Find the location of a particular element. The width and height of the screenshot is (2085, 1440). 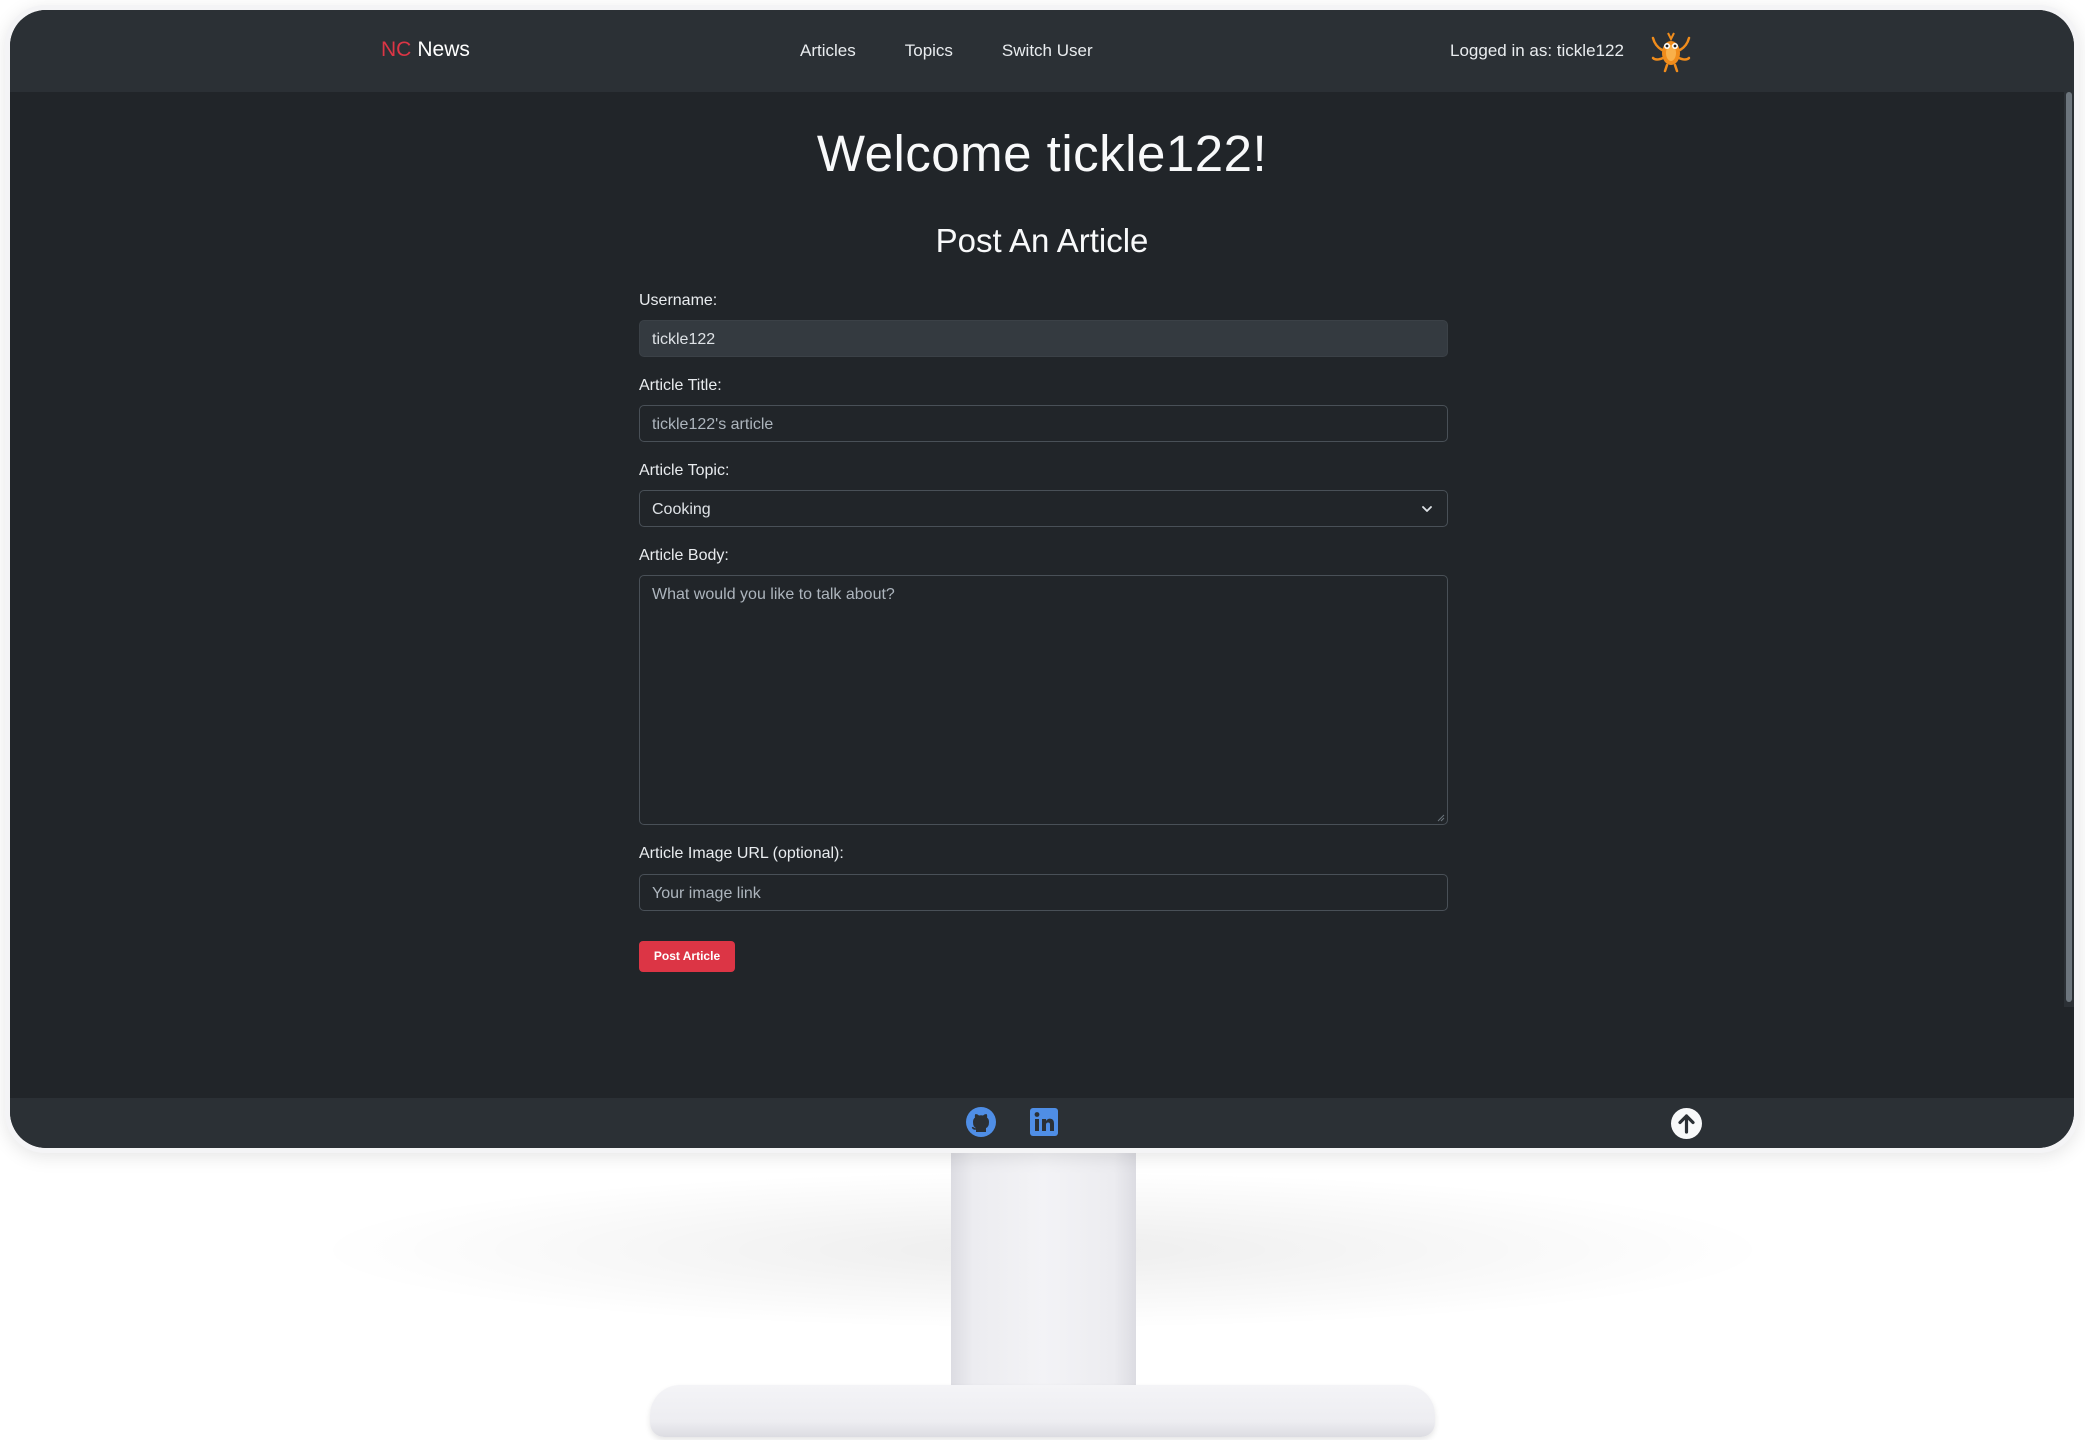

article-image-input: Your image link is located at coordinates (1043, 892).